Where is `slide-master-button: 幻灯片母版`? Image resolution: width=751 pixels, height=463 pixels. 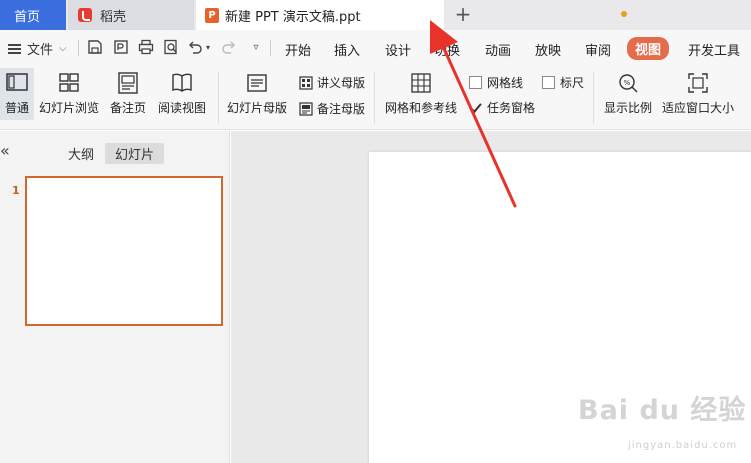
slide-master-button: 幻灯片母版 is located at coordinates (257, 93).